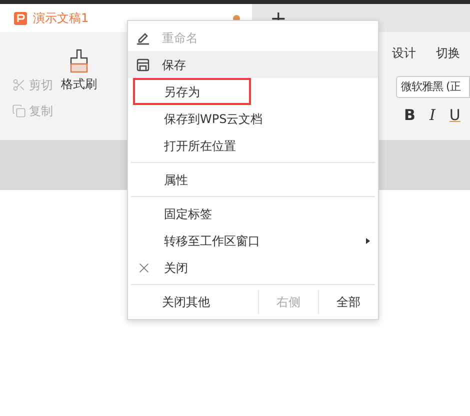  What do you see at coordinates (410, 115) in the screenshot?
I see `bold-button: B` at bounding box center [410, 115].